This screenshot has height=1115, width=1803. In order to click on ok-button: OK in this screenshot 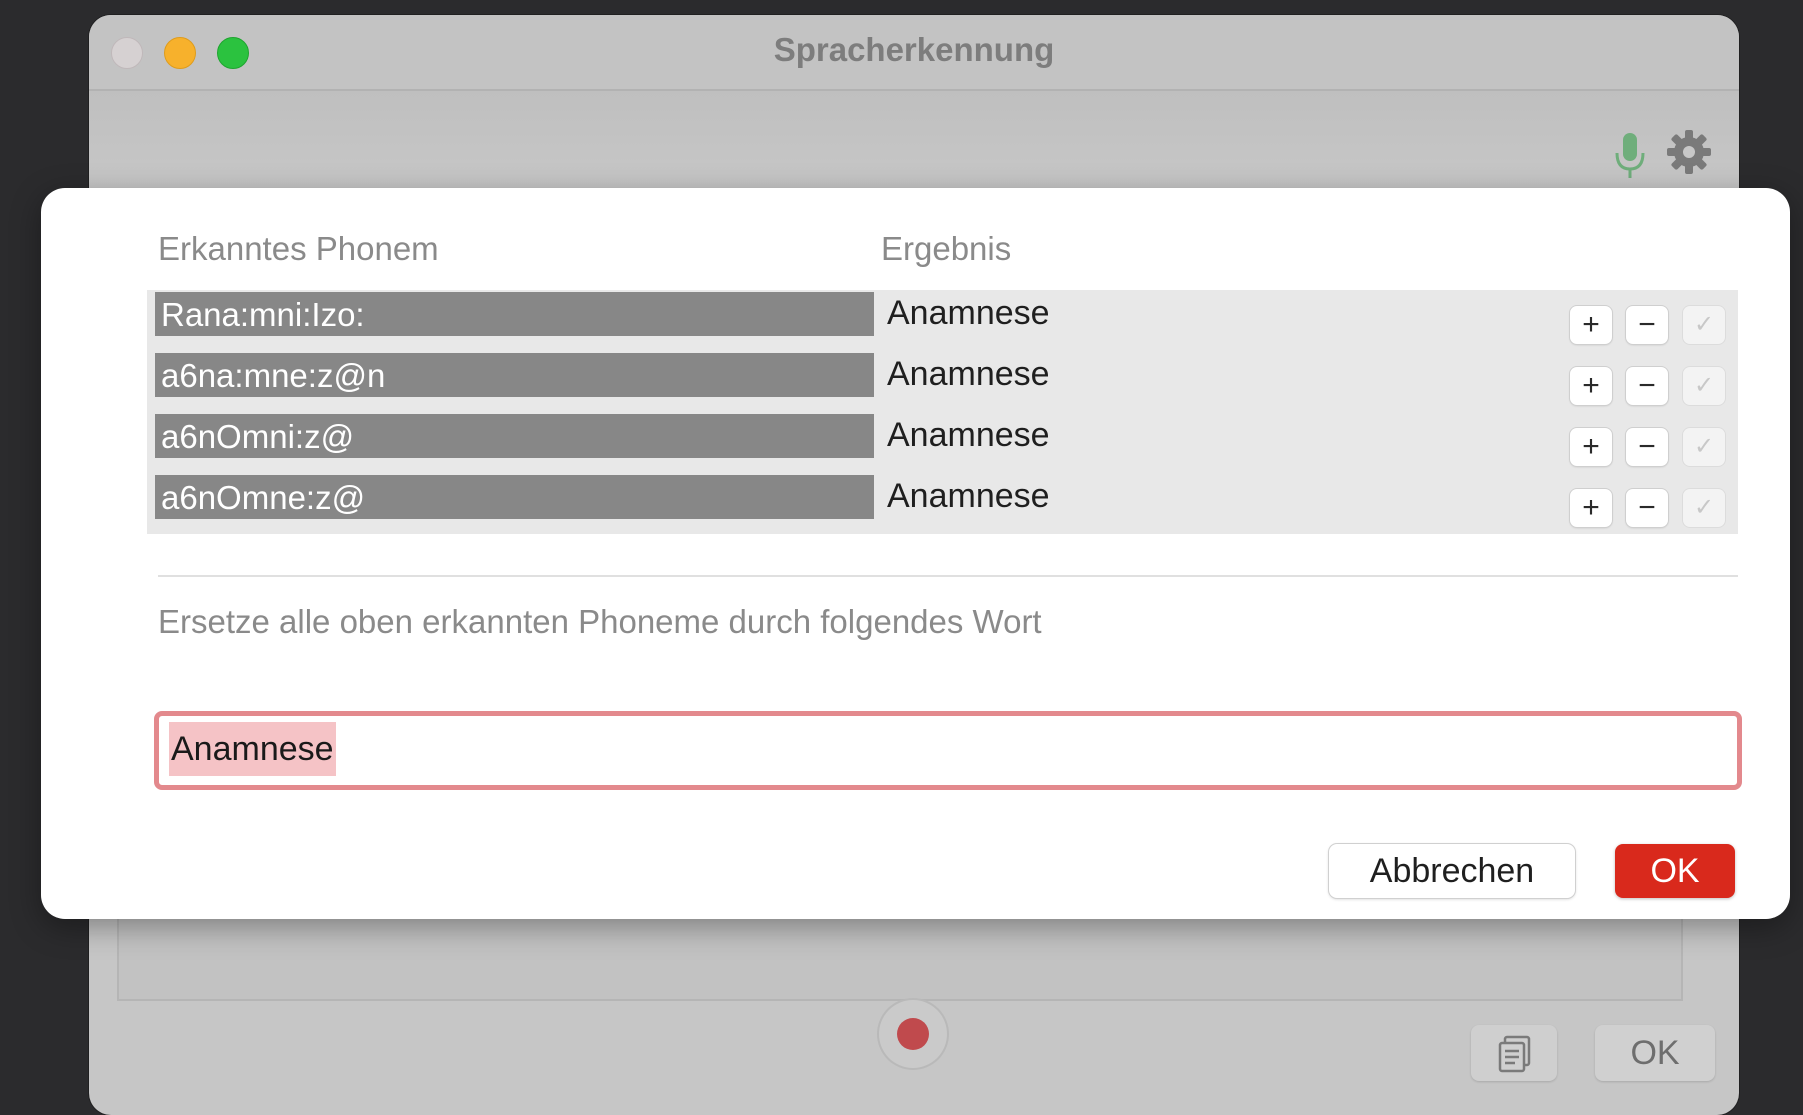, I will do `click(1675, 871)`.